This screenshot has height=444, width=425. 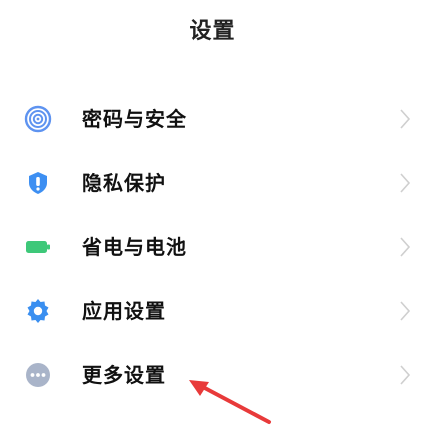 What do you see at coordinates (124, 183) in the screenshot?
I see `settings-item-label: 隐私保护` at bounding box center [124, 183].